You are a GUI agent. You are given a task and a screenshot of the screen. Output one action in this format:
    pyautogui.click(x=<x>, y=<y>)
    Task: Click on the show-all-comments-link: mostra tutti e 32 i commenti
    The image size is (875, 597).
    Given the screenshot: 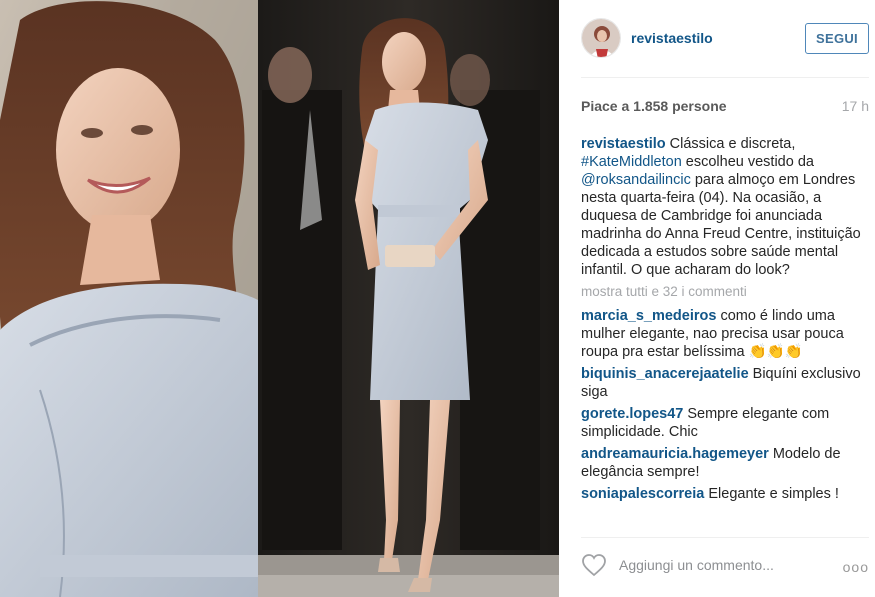 What is the action you would take?
    pyautogui.click(x=721, y=292)
    